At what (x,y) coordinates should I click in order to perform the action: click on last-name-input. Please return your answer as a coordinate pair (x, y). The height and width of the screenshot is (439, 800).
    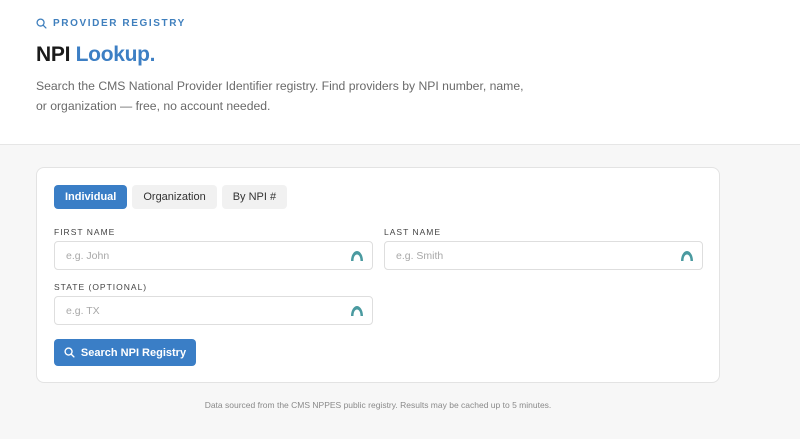
    Looking at the image, I should click on (543, 255).